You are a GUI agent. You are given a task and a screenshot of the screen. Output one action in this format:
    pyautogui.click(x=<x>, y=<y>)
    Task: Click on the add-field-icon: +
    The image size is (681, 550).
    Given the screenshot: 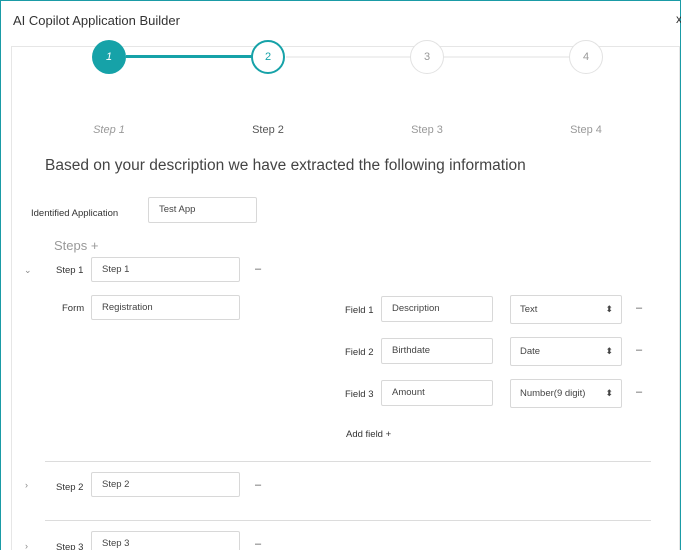 What is the action you would take?
    pyautogui.click(x=388, y=434)
    